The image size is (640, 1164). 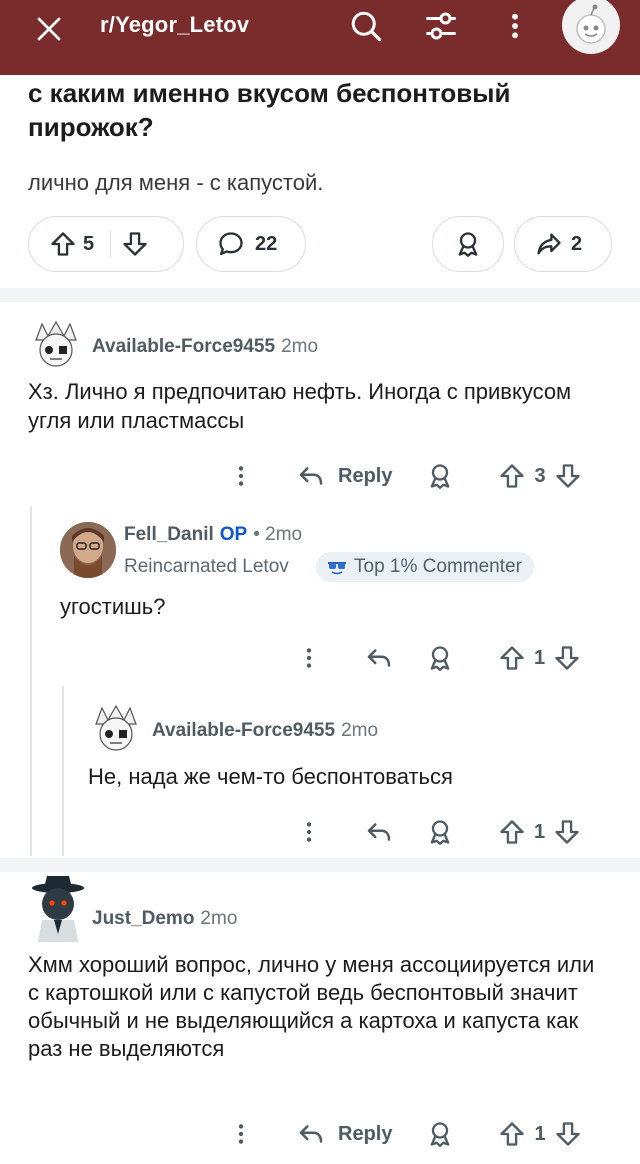 I want to click on post-body: лично для меня - с капустой., so click(x=176, y=182).